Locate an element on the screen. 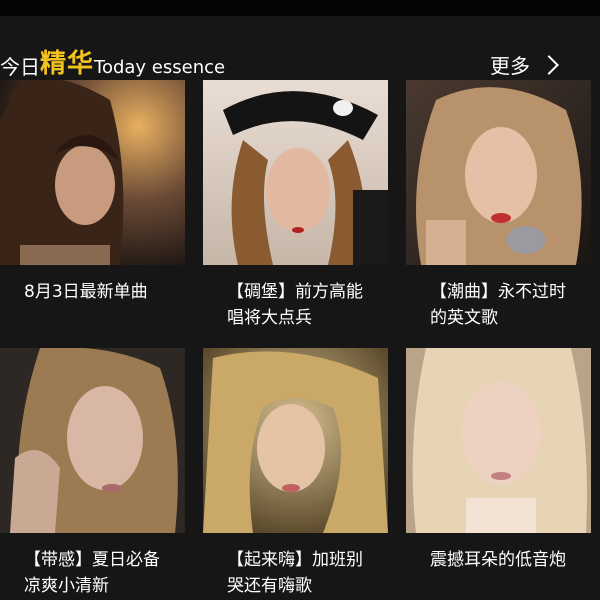 The image size is (600, 600). playlist-card: 【起来嗨】加班别哭还有嗨歌 is located at coordinates (295, 473).